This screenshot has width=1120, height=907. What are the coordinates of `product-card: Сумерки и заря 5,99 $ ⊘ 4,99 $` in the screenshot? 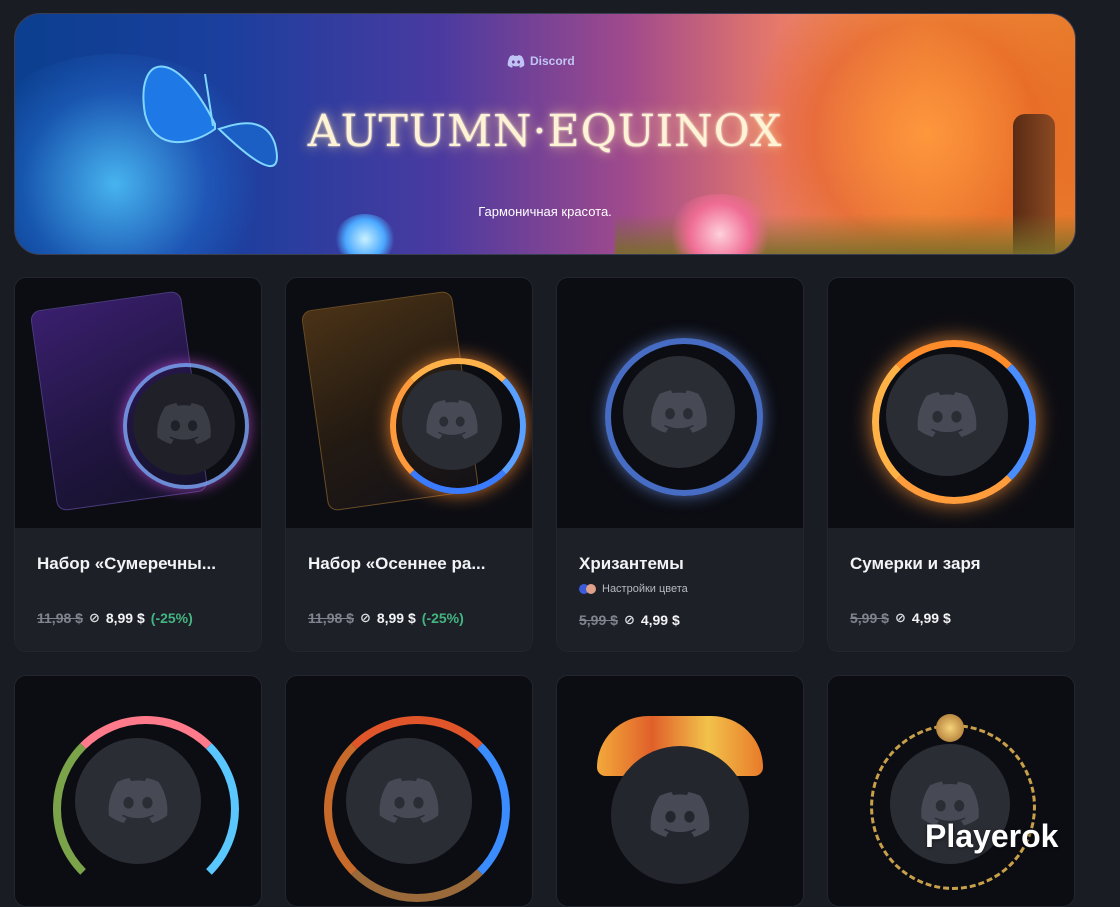 It's located at (951, 464).